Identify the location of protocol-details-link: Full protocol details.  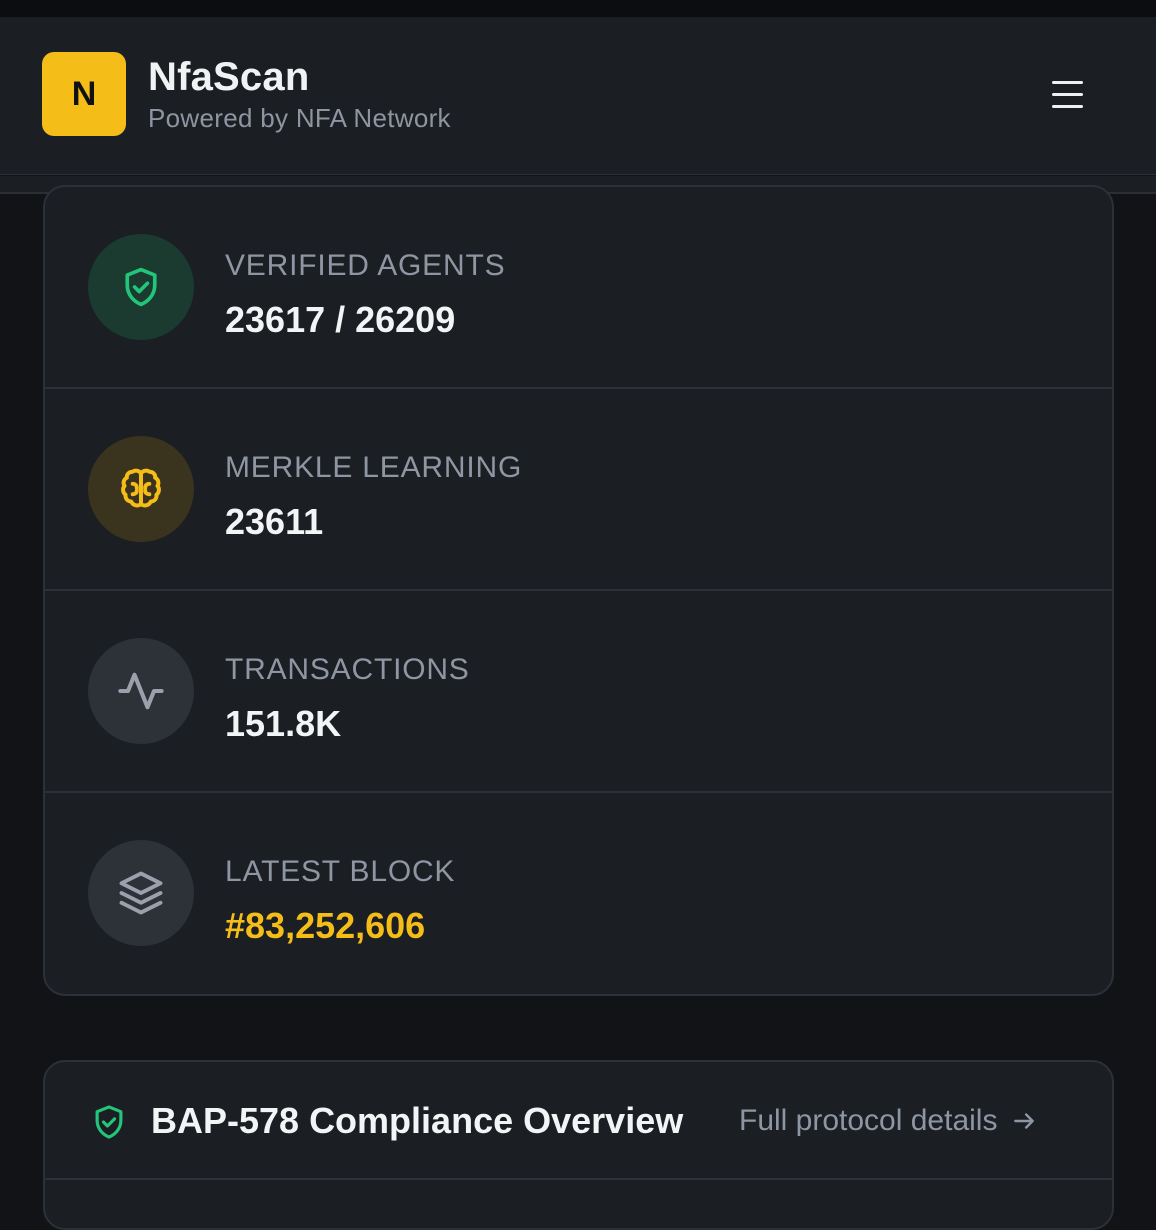
(888, 1121).